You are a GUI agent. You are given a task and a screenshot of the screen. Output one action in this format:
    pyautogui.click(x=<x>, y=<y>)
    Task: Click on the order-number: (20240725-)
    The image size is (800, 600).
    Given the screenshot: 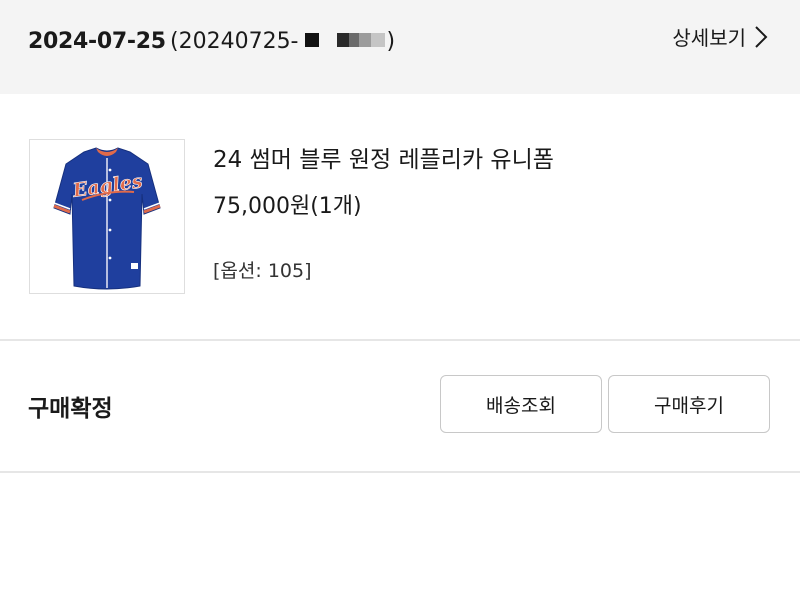 What is the action you would take?
    pyautogui.click(x=282, y=41)
    